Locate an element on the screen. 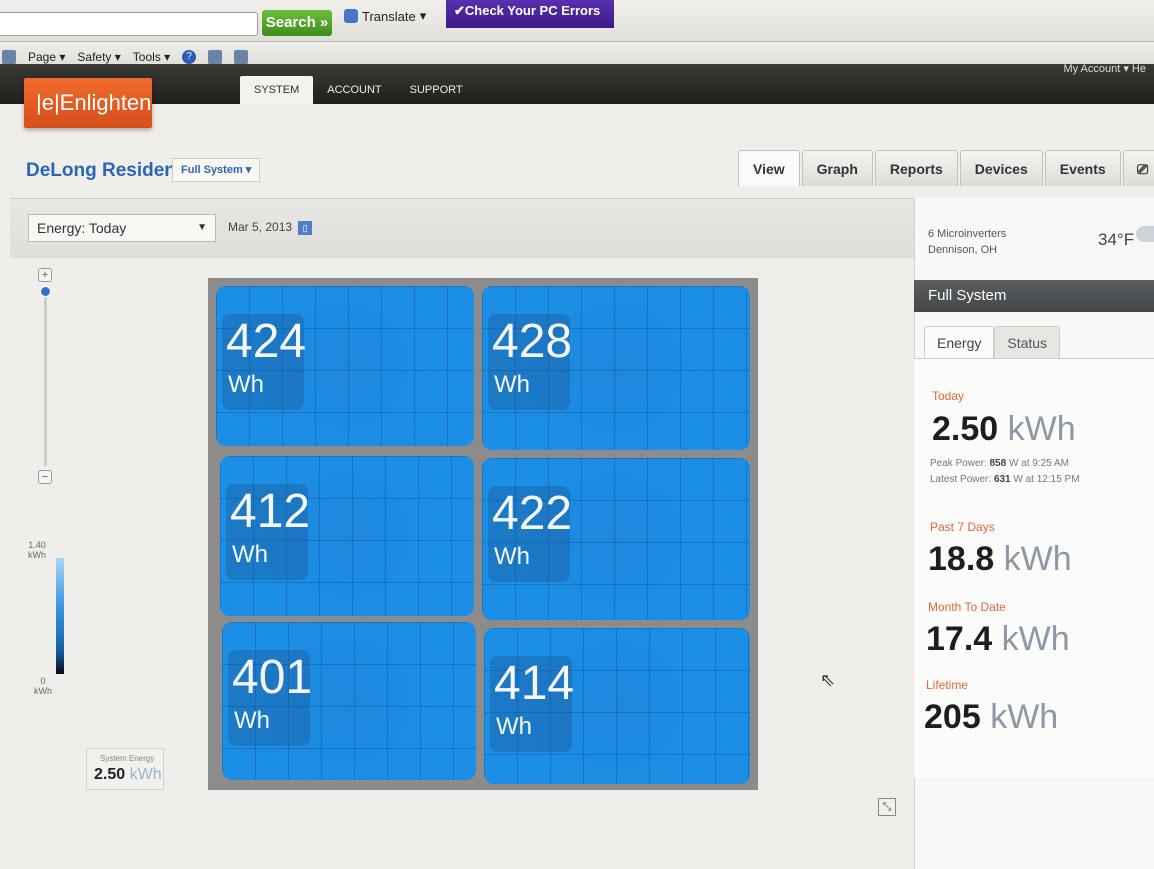 This screenshot has height=869, width=1154. translate-label: Translate is located at coordinates (389, 16).